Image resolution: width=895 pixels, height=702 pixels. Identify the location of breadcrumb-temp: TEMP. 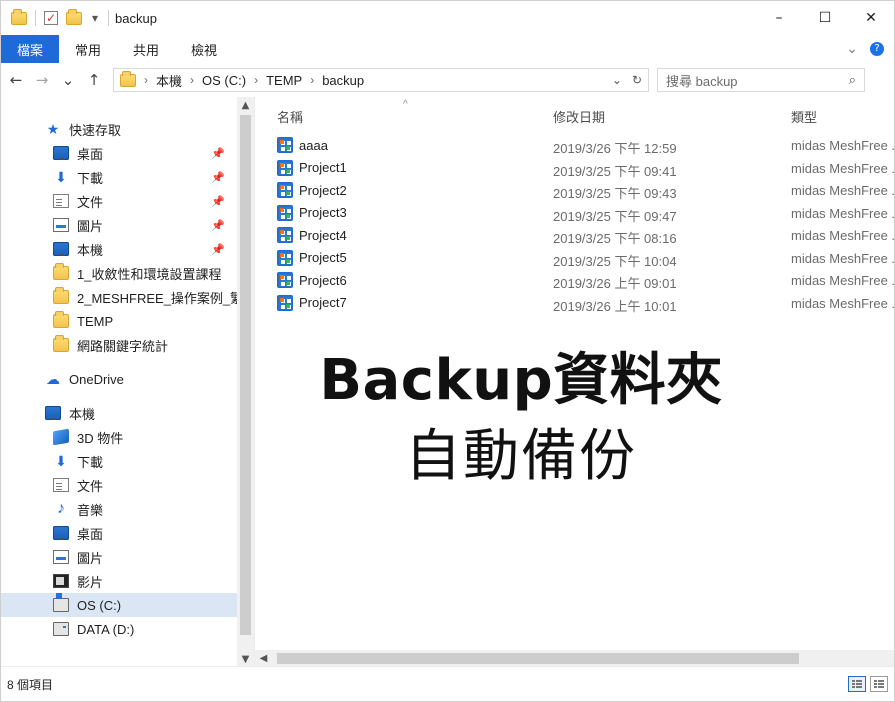
(284, 80).